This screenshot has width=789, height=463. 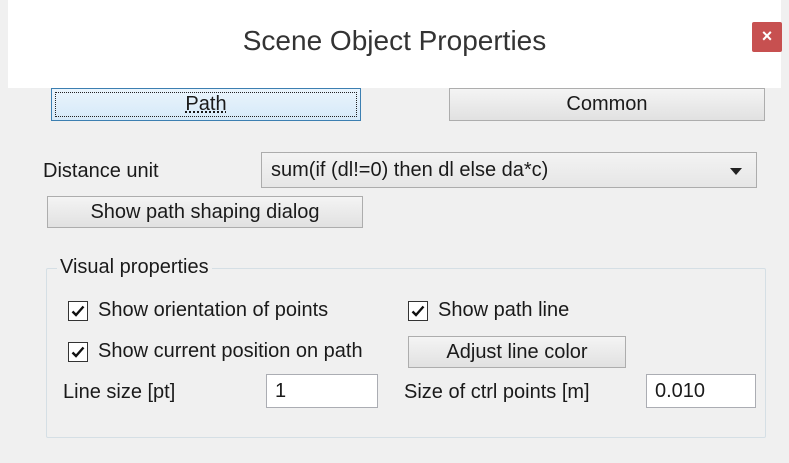 I want to click on ctrl-points-size-value: 0.010, so click(x=680, y=391).